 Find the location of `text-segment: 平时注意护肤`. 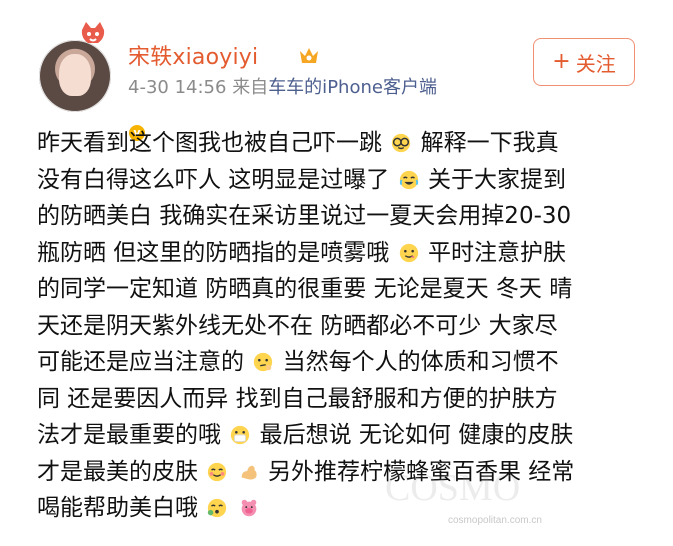

text-segment: 平时注意护肤 is located at coordinates (496, 252).